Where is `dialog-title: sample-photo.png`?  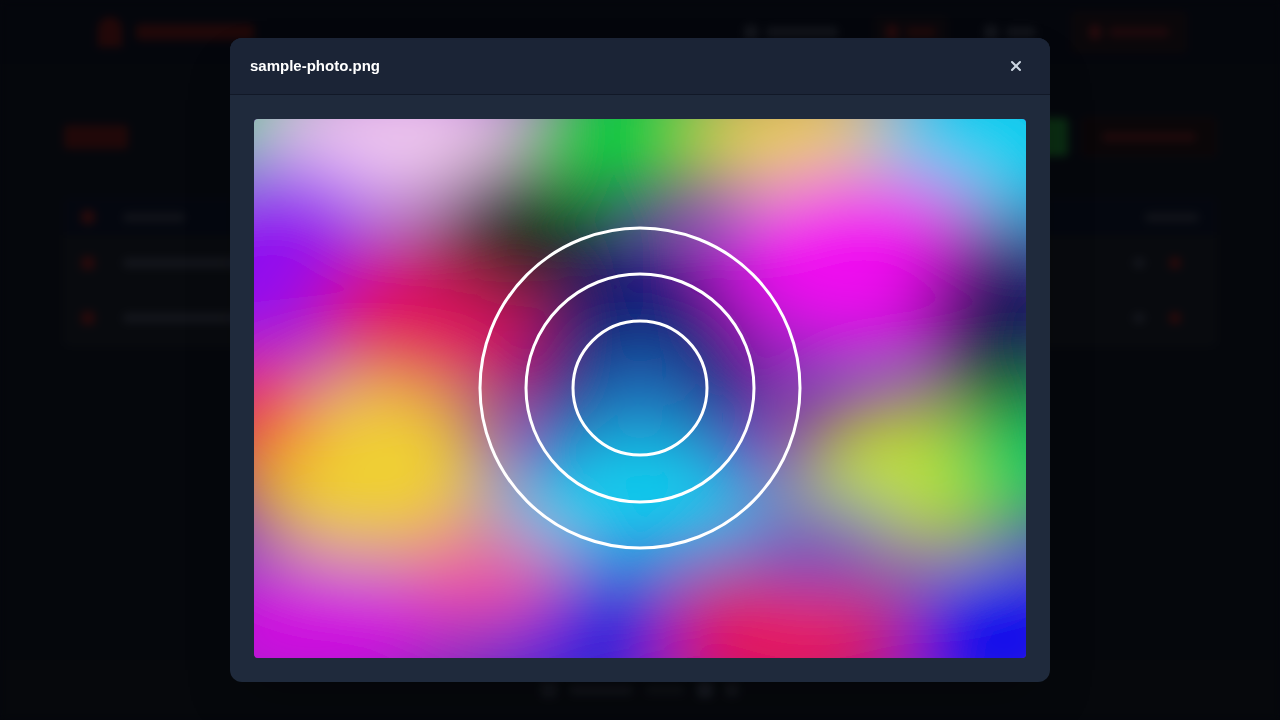
dialog-title: sample-photo.png is located at coordinates (315, 65).